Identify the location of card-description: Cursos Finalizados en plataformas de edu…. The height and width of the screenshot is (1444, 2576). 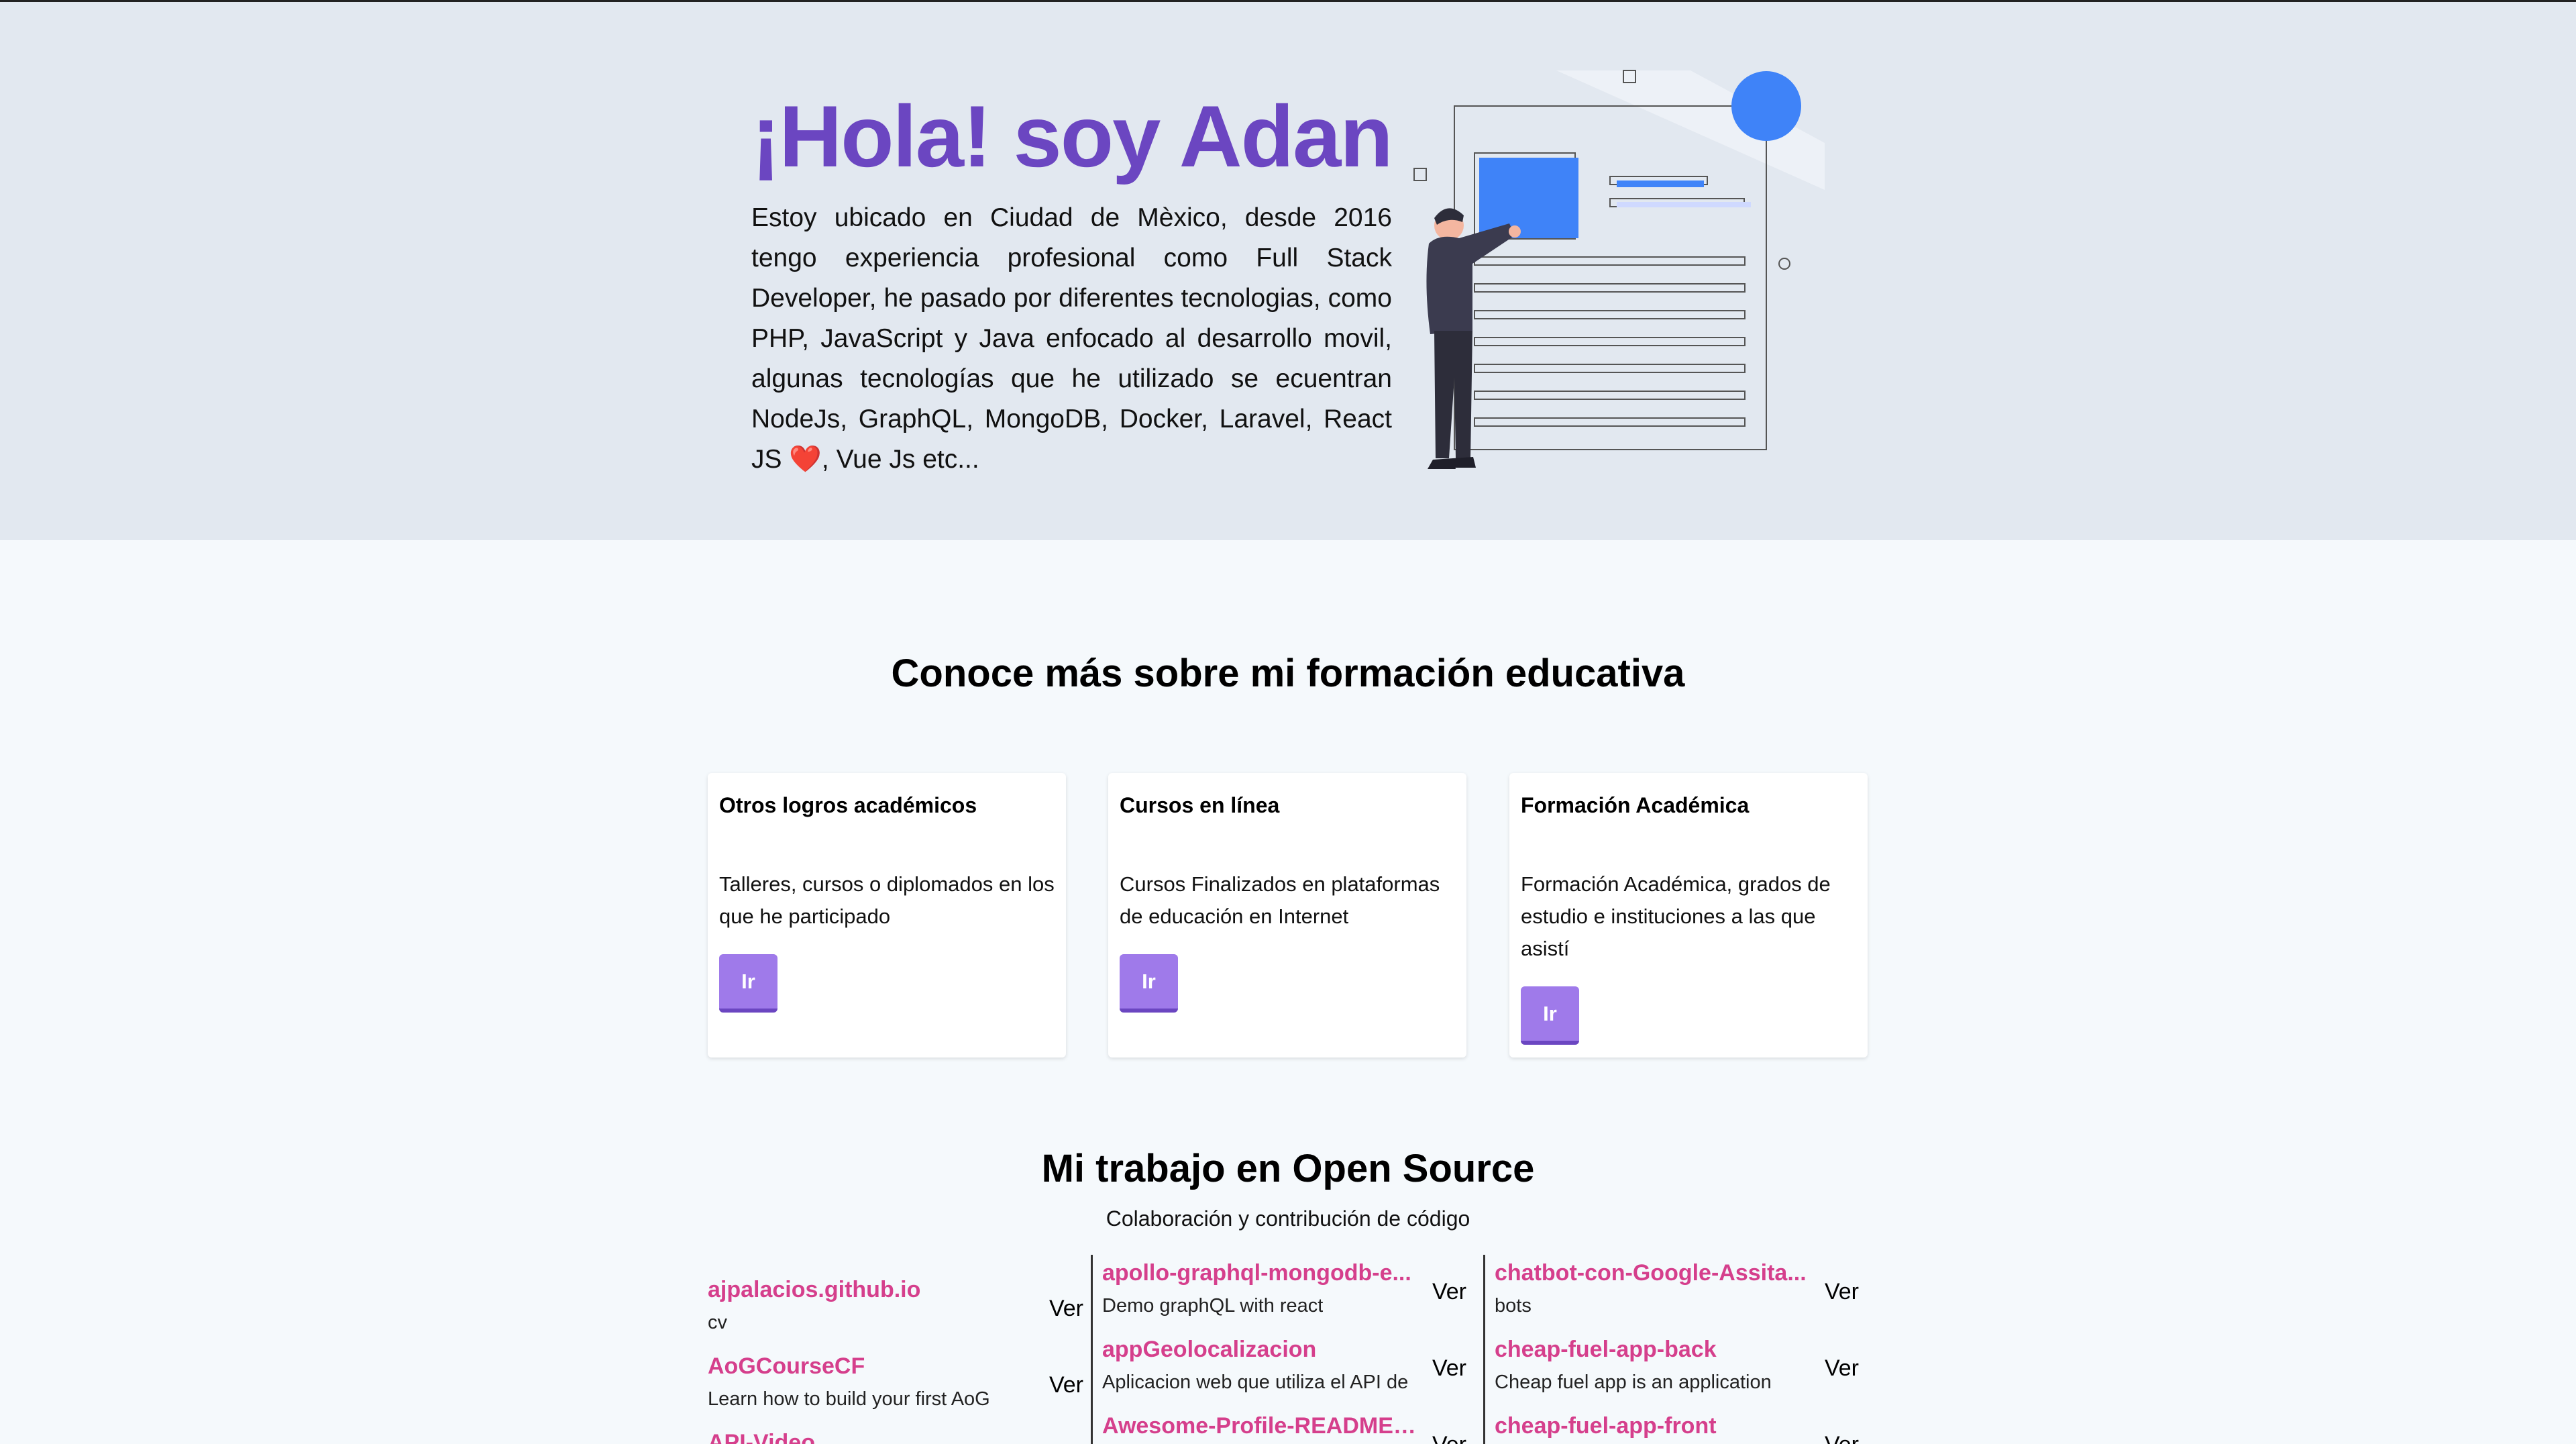
(1280, 900).